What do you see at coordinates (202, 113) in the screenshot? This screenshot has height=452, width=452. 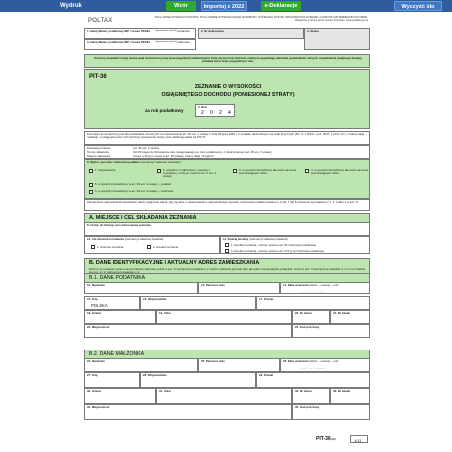 I see `year-digit-1: 2` at bounding box center [202, 113].